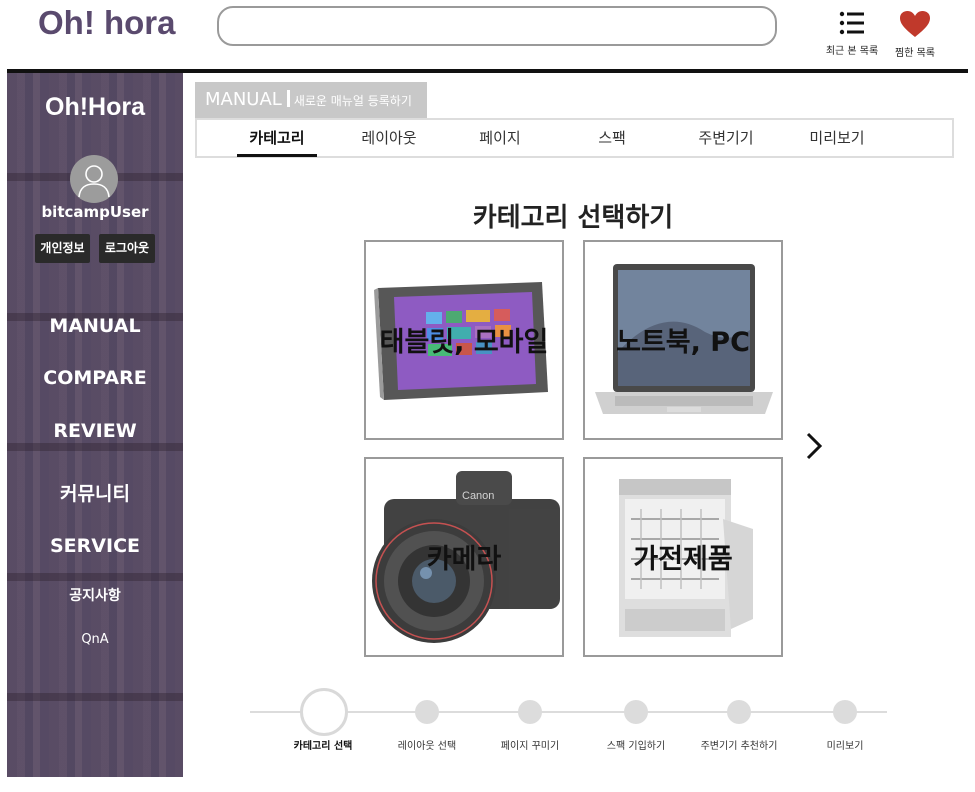  Describe the element at coordinates (915, 53) in the screenshot. I see `wishlist-label: 찜한 목록` at that location.